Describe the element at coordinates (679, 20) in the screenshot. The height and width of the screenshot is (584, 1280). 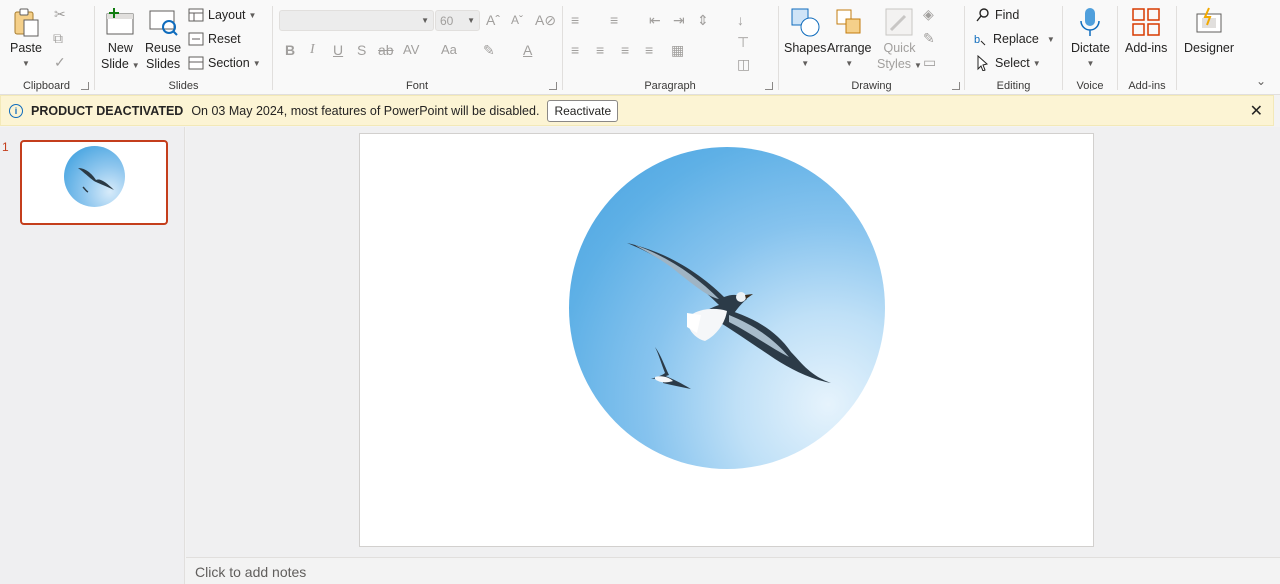
I see `increase-indent-icon: ⇥` at that location.